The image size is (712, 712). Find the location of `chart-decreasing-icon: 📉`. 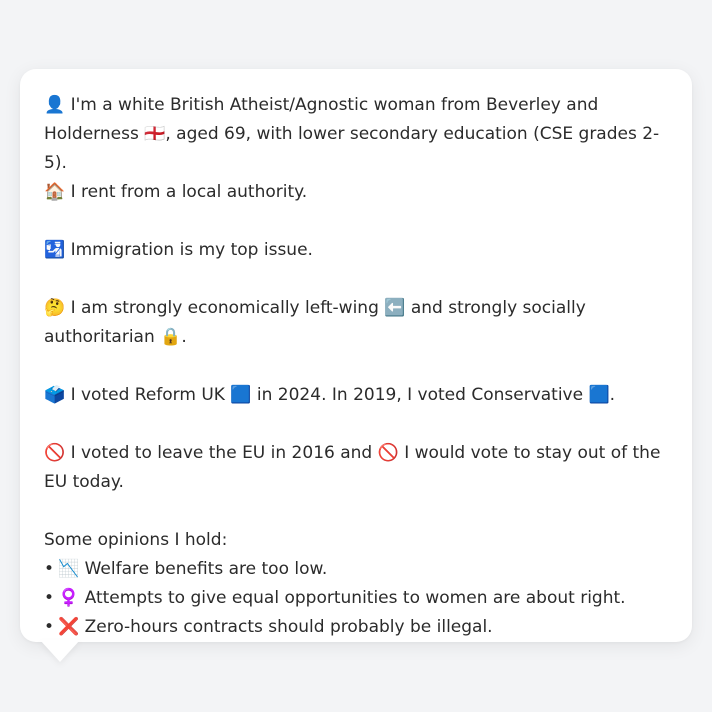

chart-decreasing-icon: 📉 is located at coordinates (69, 569).